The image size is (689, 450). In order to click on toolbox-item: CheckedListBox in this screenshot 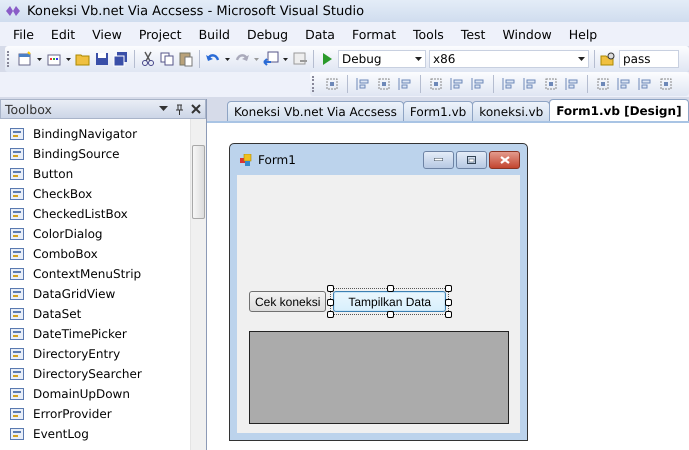, I will do `click(95, 214)`.